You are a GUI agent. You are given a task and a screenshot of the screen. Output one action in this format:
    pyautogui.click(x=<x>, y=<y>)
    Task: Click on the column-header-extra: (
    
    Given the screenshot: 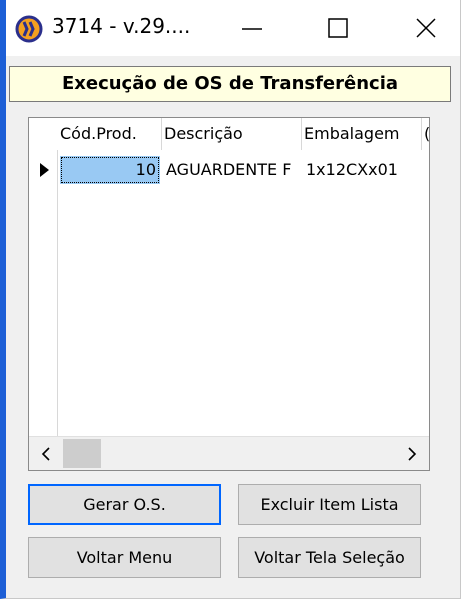 What is the action you would take?
    pyautogui.click(x=425, y=134)
    